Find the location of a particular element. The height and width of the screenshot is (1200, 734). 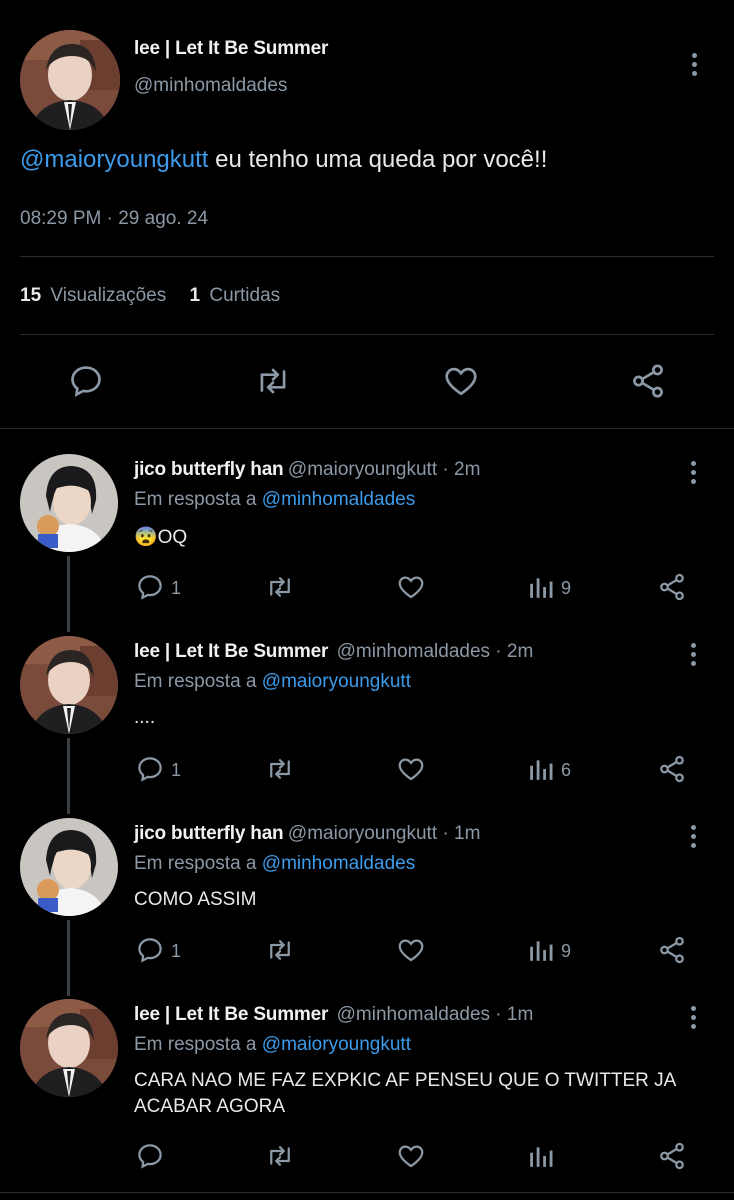

handle-time: @minhomaldades · 2m is located at coordinates (435, 651).